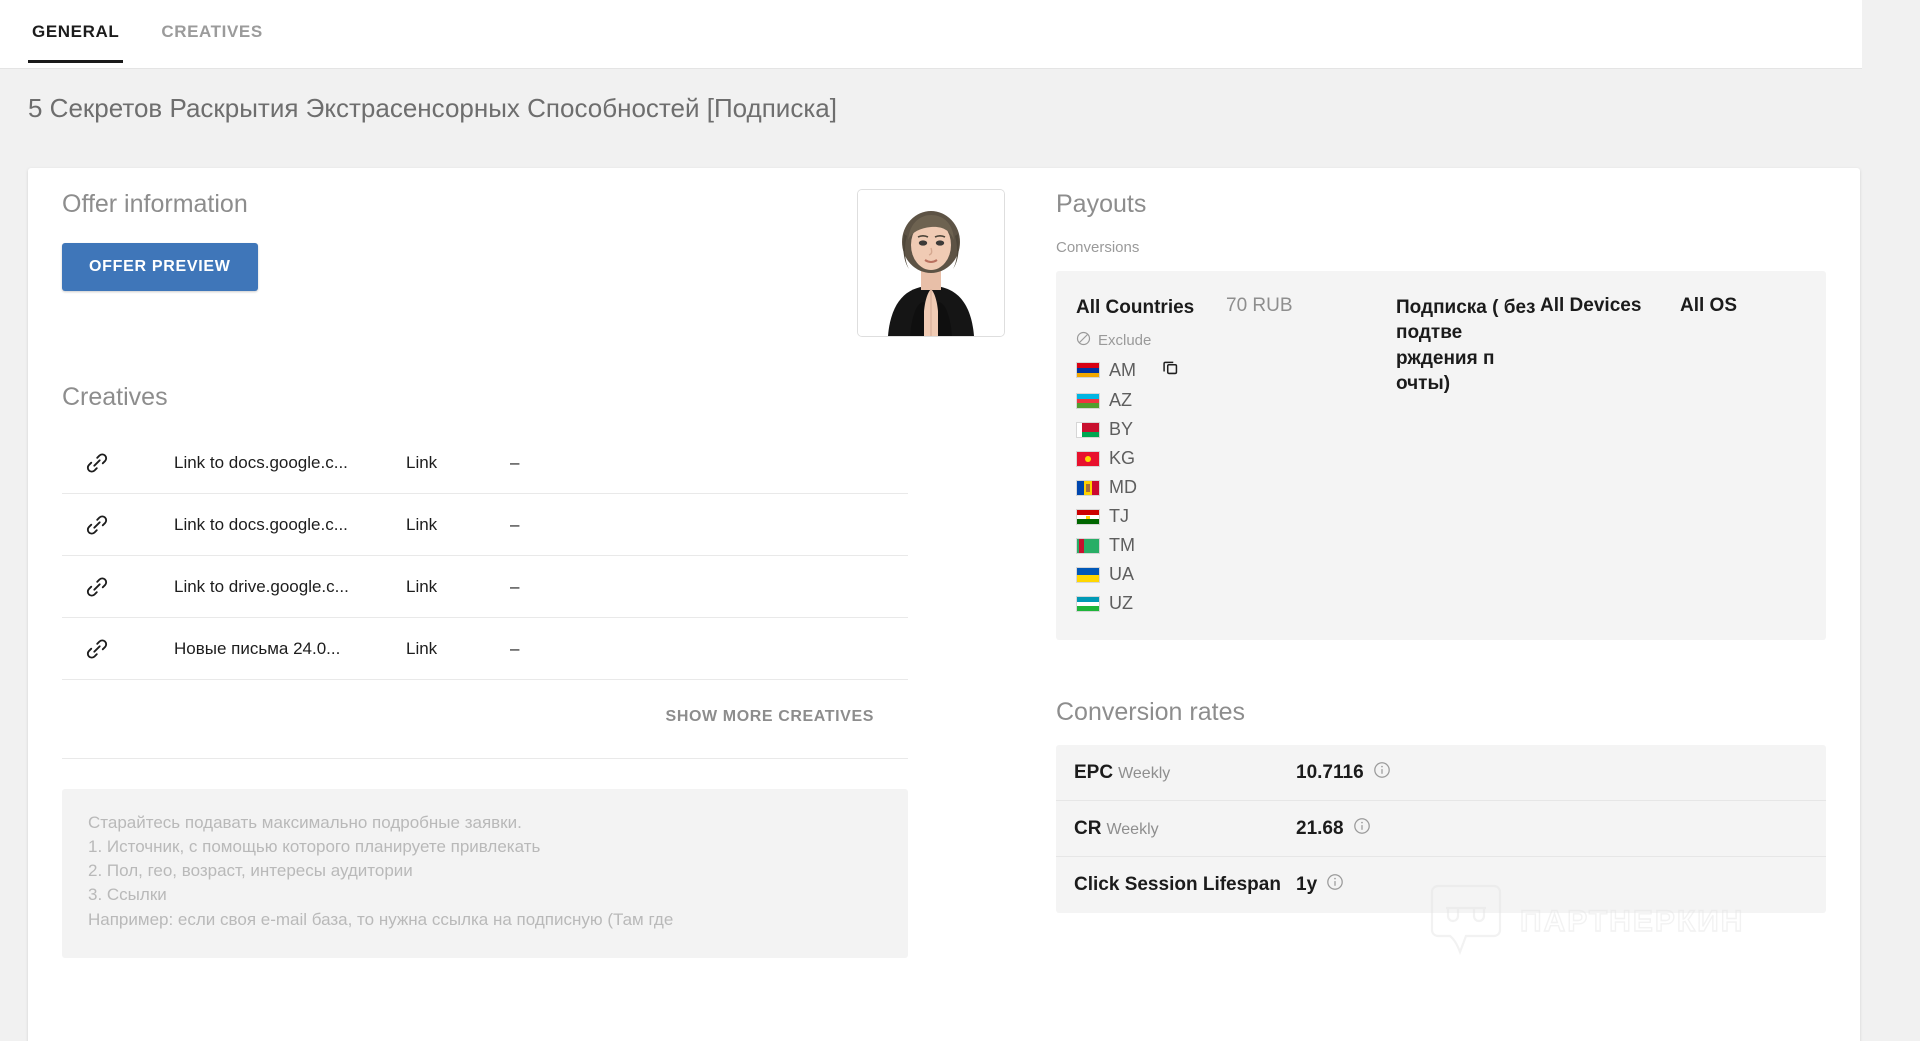 The width and height of the screenshot is (1920, 1041). What do you see at coordinates (1333, 829) in the screenshot?
I see `conversion-rate-value-wrap: 21.68` at bounding box center [1333, 829].